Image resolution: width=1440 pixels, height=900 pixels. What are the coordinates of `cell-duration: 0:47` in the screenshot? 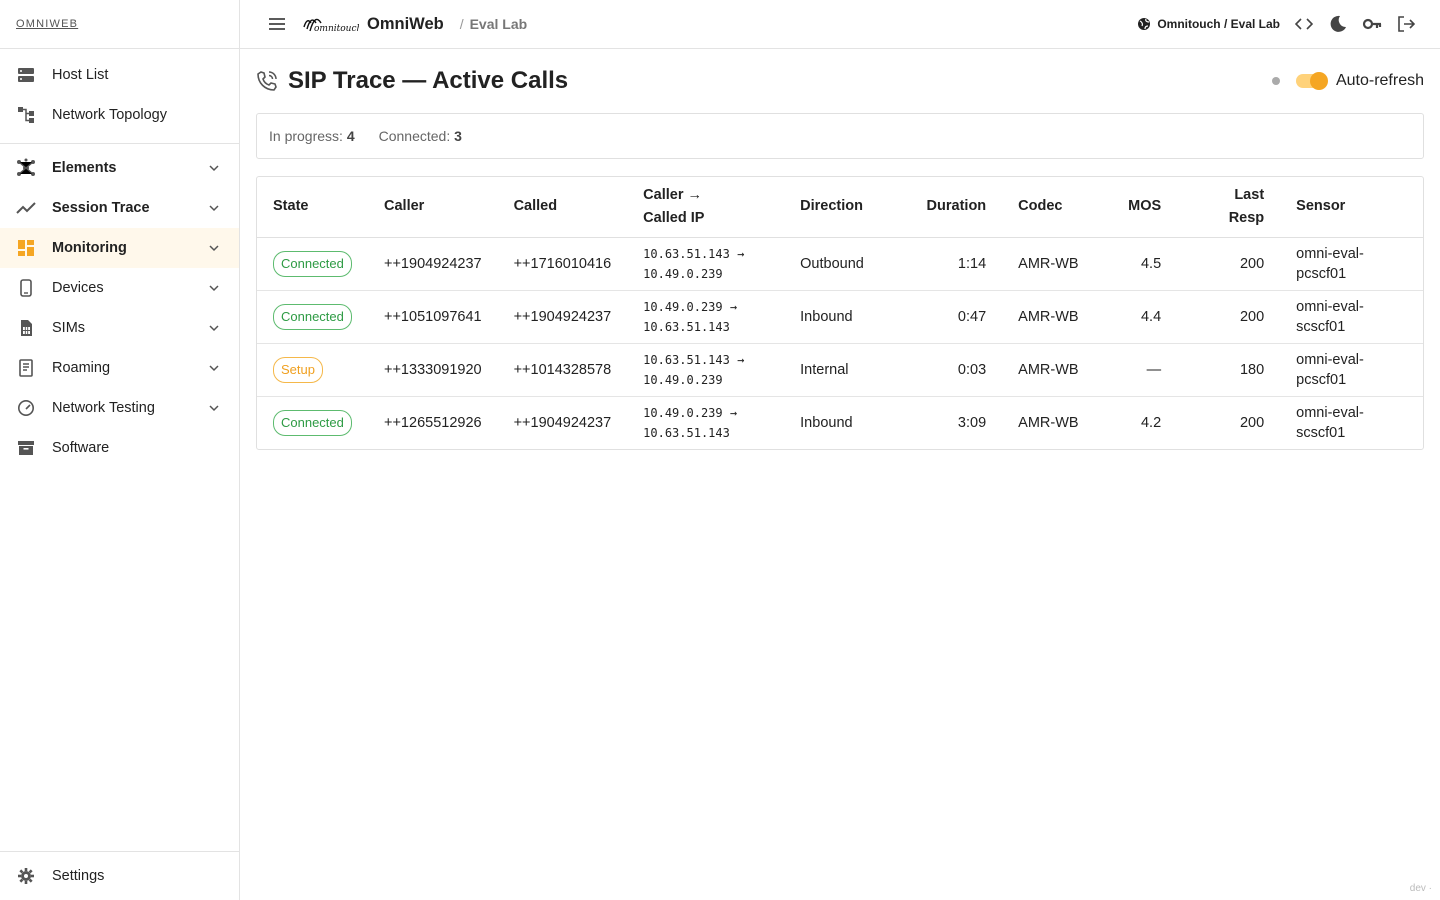 It's located at (953, 317).